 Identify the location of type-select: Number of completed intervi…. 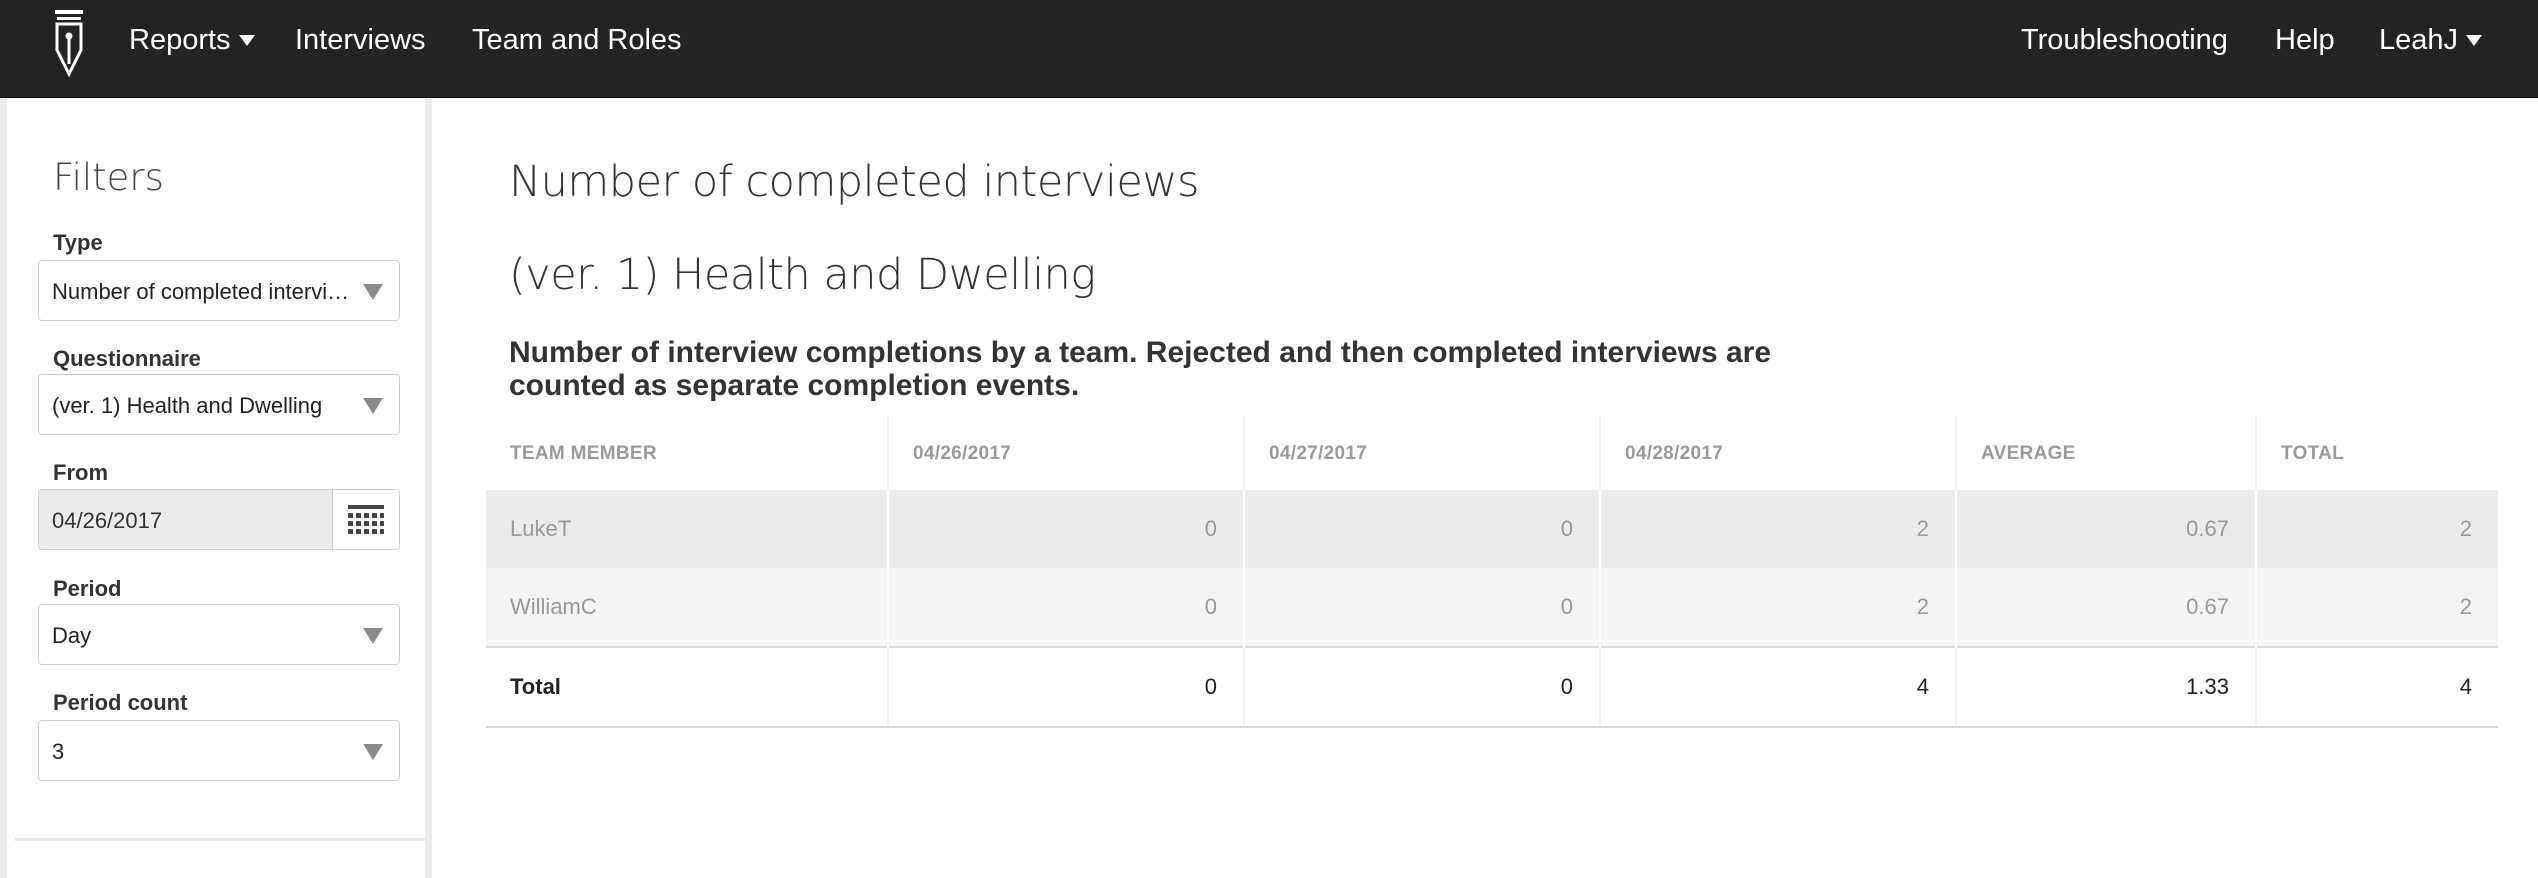
(219, 290).